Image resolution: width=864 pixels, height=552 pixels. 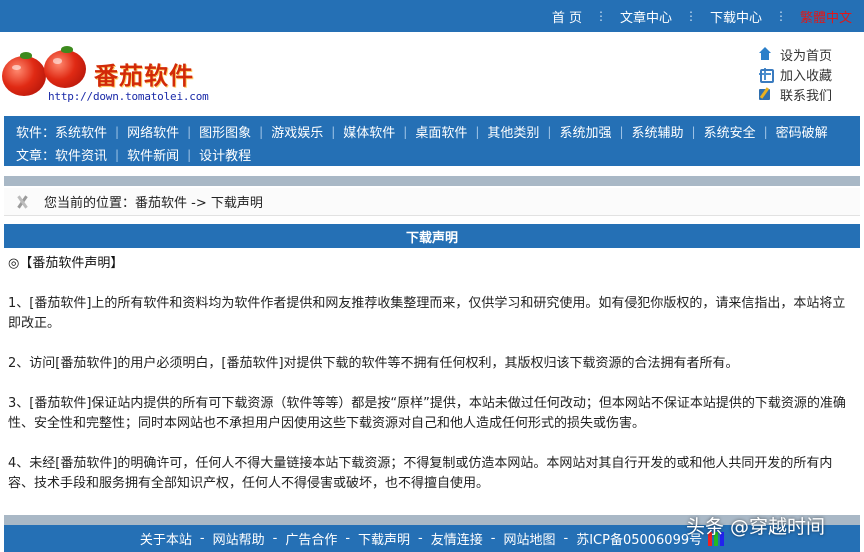 I want to click on category-software-info: 软件资讯, so click(x=81, y=154).